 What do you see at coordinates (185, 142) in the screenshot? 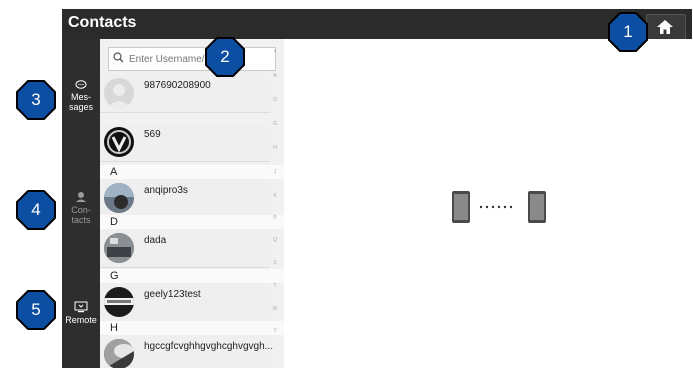
I see `list-item: 569` at bounding box center [185, 142].